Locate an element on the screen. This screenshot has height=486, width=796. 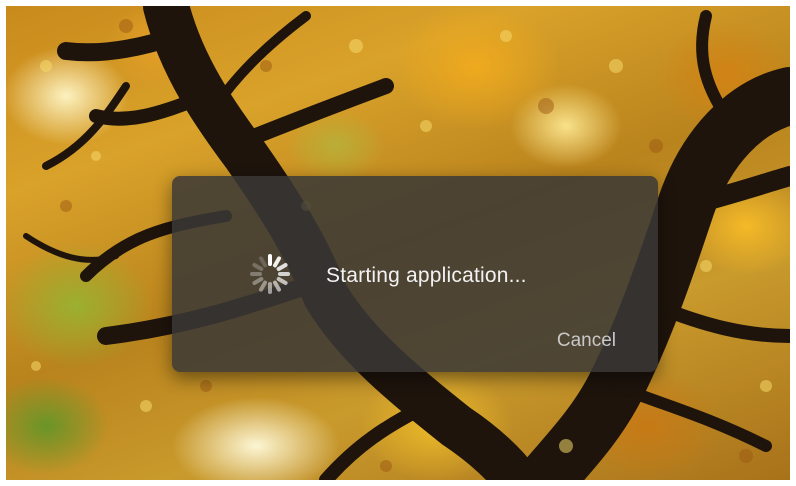
cancel-button: Cancel is located at coordinates (586, 341).